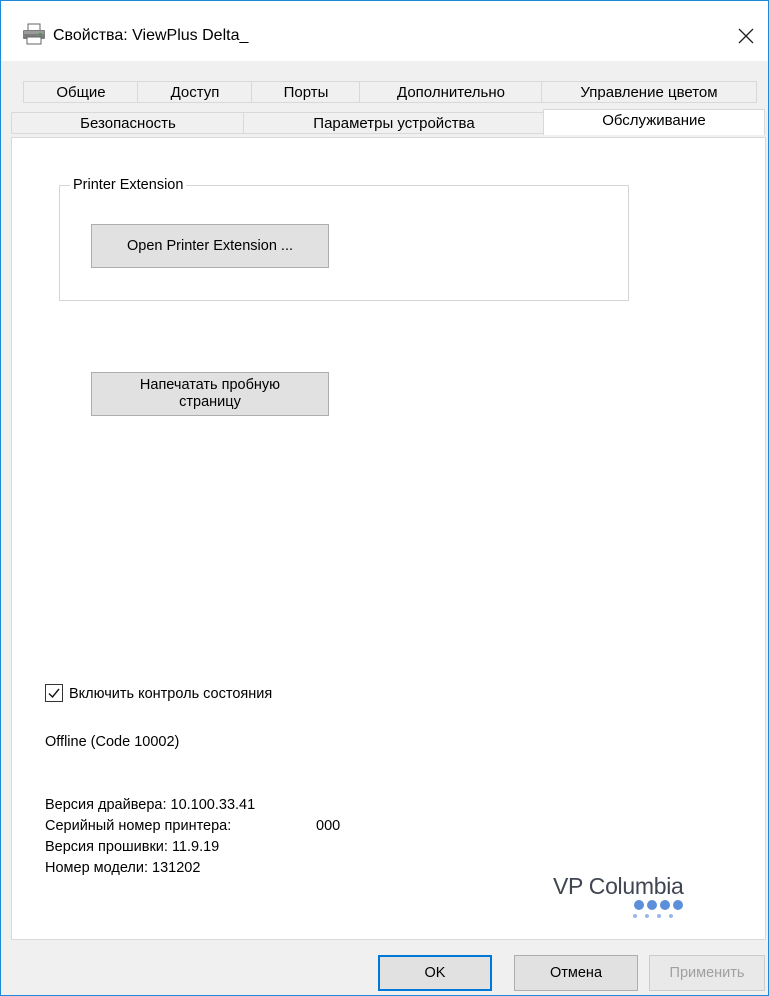 This screenshot has height=996, width=769. What do you see at coordinates (81, 92) in the screenshot?
I see `tab-general: Общие` at bounding box center [81, 92].